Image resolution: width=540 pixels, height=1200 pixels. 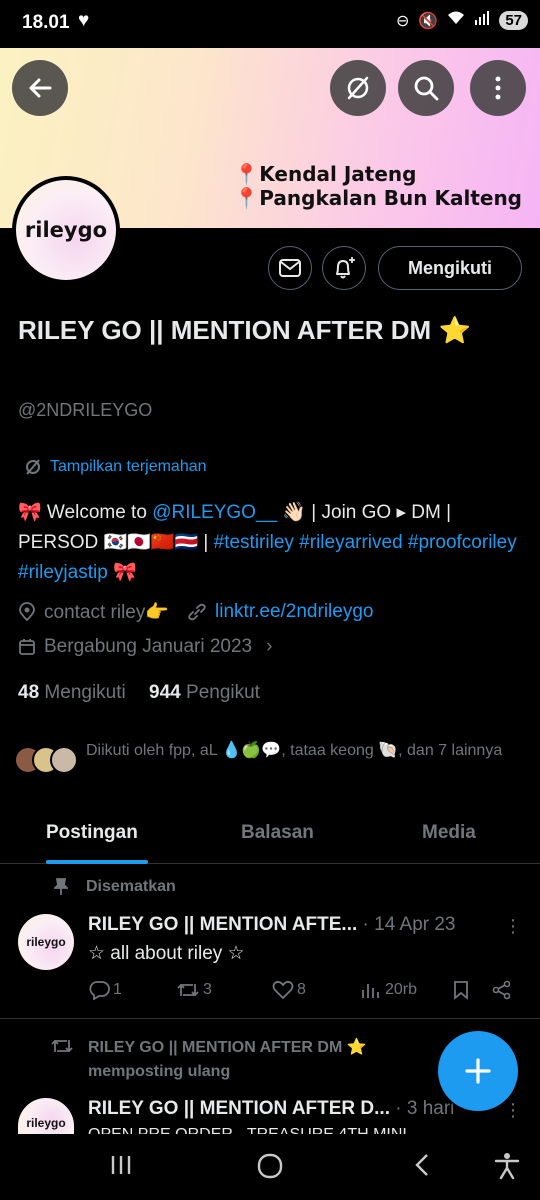 I want to click on mute-icon: 🔇, so click(x=428, y=21).